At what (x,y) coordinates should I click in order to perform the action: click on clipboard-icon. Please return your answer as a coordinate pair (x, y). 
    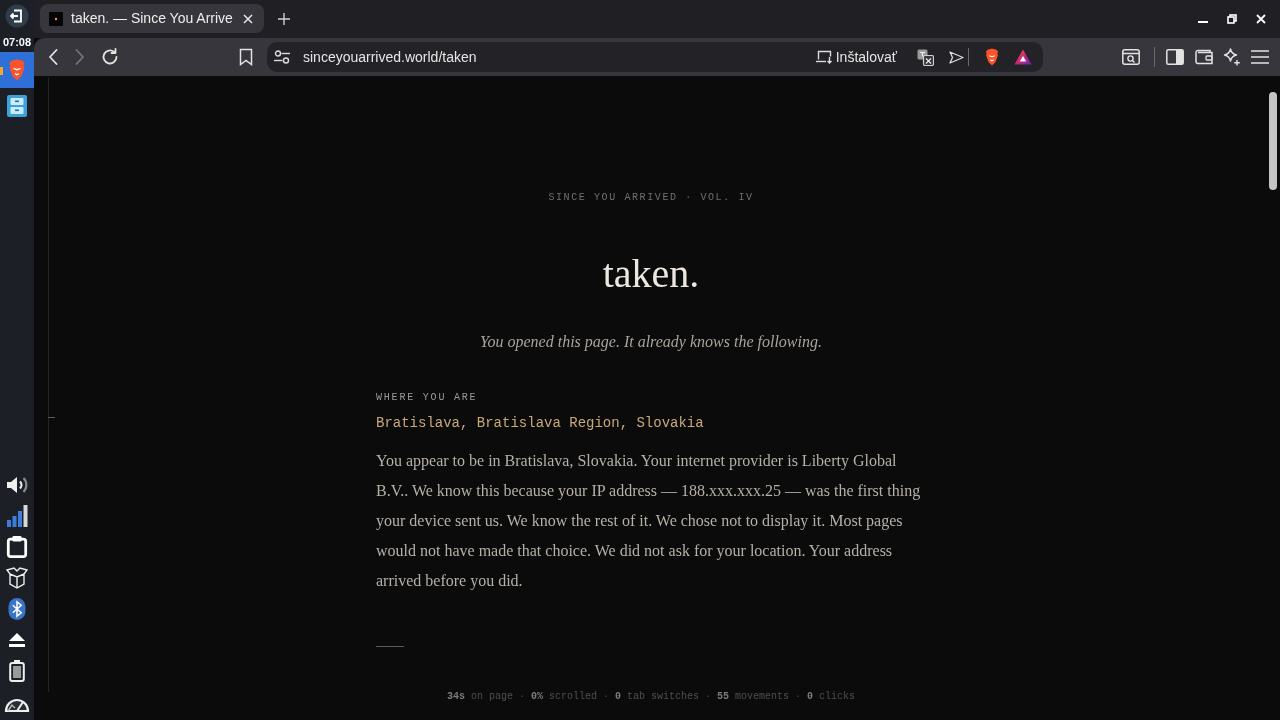
    Looking at the image, I should click on (17, 547).